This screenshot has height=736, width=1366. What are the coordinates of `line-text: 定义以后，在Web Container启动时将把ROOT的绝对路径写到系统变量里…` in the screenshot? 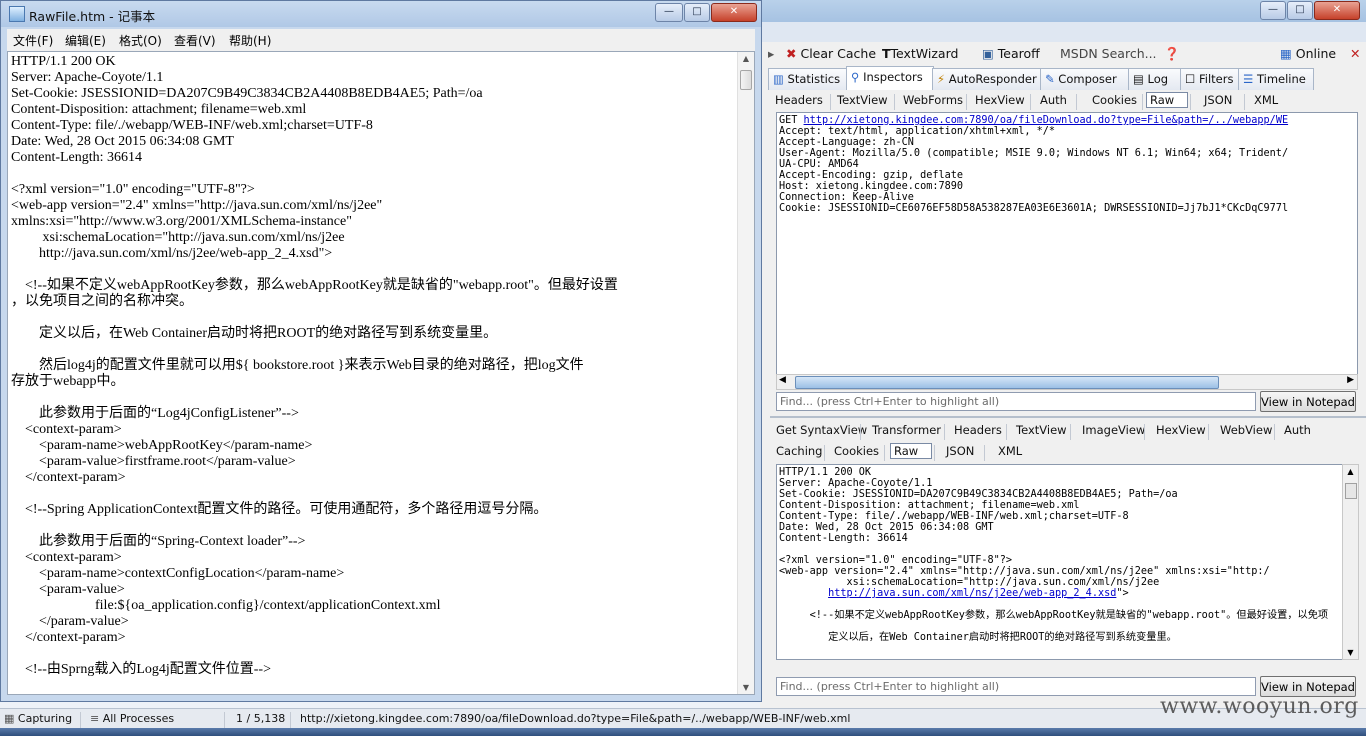 It's located at (978, 637).